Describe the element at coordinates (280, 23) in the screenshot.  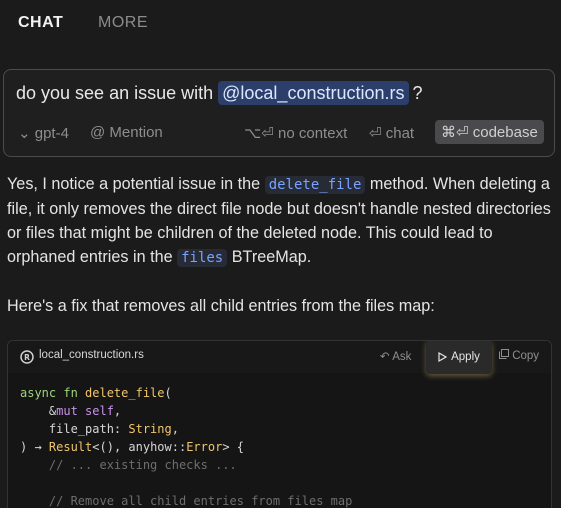
I see `tab-bar: CHAT MORE` at that location.